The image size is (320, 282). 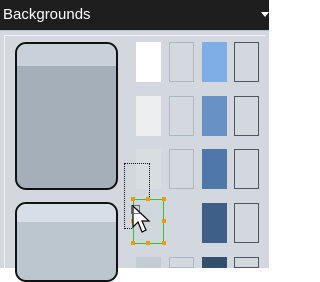 What do you see at coordinates (141, 219) in the screenshot?
I see `arrow-cursor-icon` at bounding box center [141, 219].